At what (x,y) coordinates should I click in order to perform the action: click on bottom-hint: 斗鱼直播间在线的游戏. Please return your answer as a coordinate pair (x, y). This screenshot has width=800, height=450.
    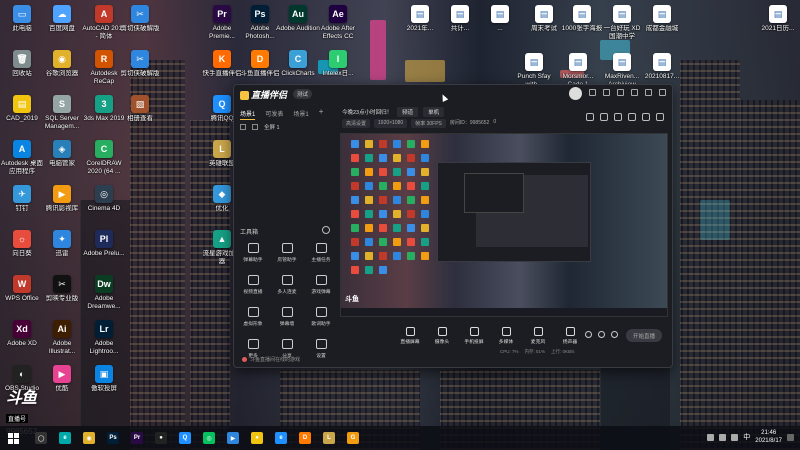
    Looking at the image, I should click on (271, 359).